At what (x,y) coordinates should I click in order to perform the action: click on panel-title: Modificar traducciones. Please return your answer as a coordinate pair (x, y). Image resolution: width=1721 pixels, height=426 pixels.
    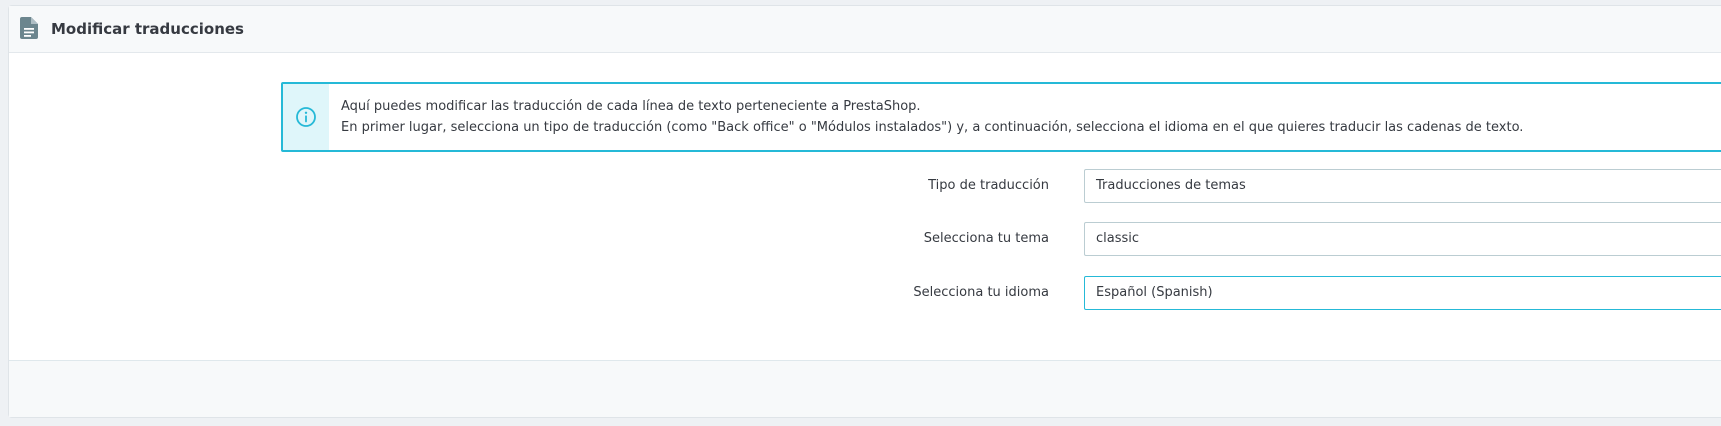
    Looking at the image, I should click on (147, 29).